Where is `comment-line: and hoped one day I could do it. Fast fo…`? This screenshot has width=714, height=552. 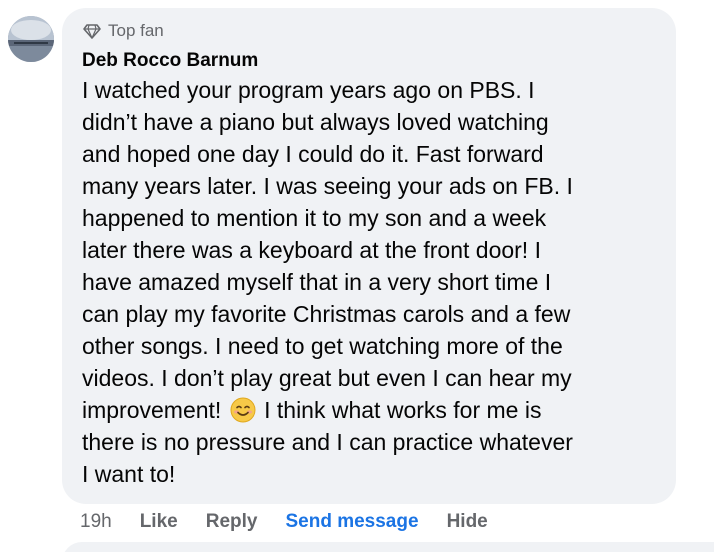
comment-line: and hoped one day I could do it. Fast fo… is located at coordinates (313, 154).